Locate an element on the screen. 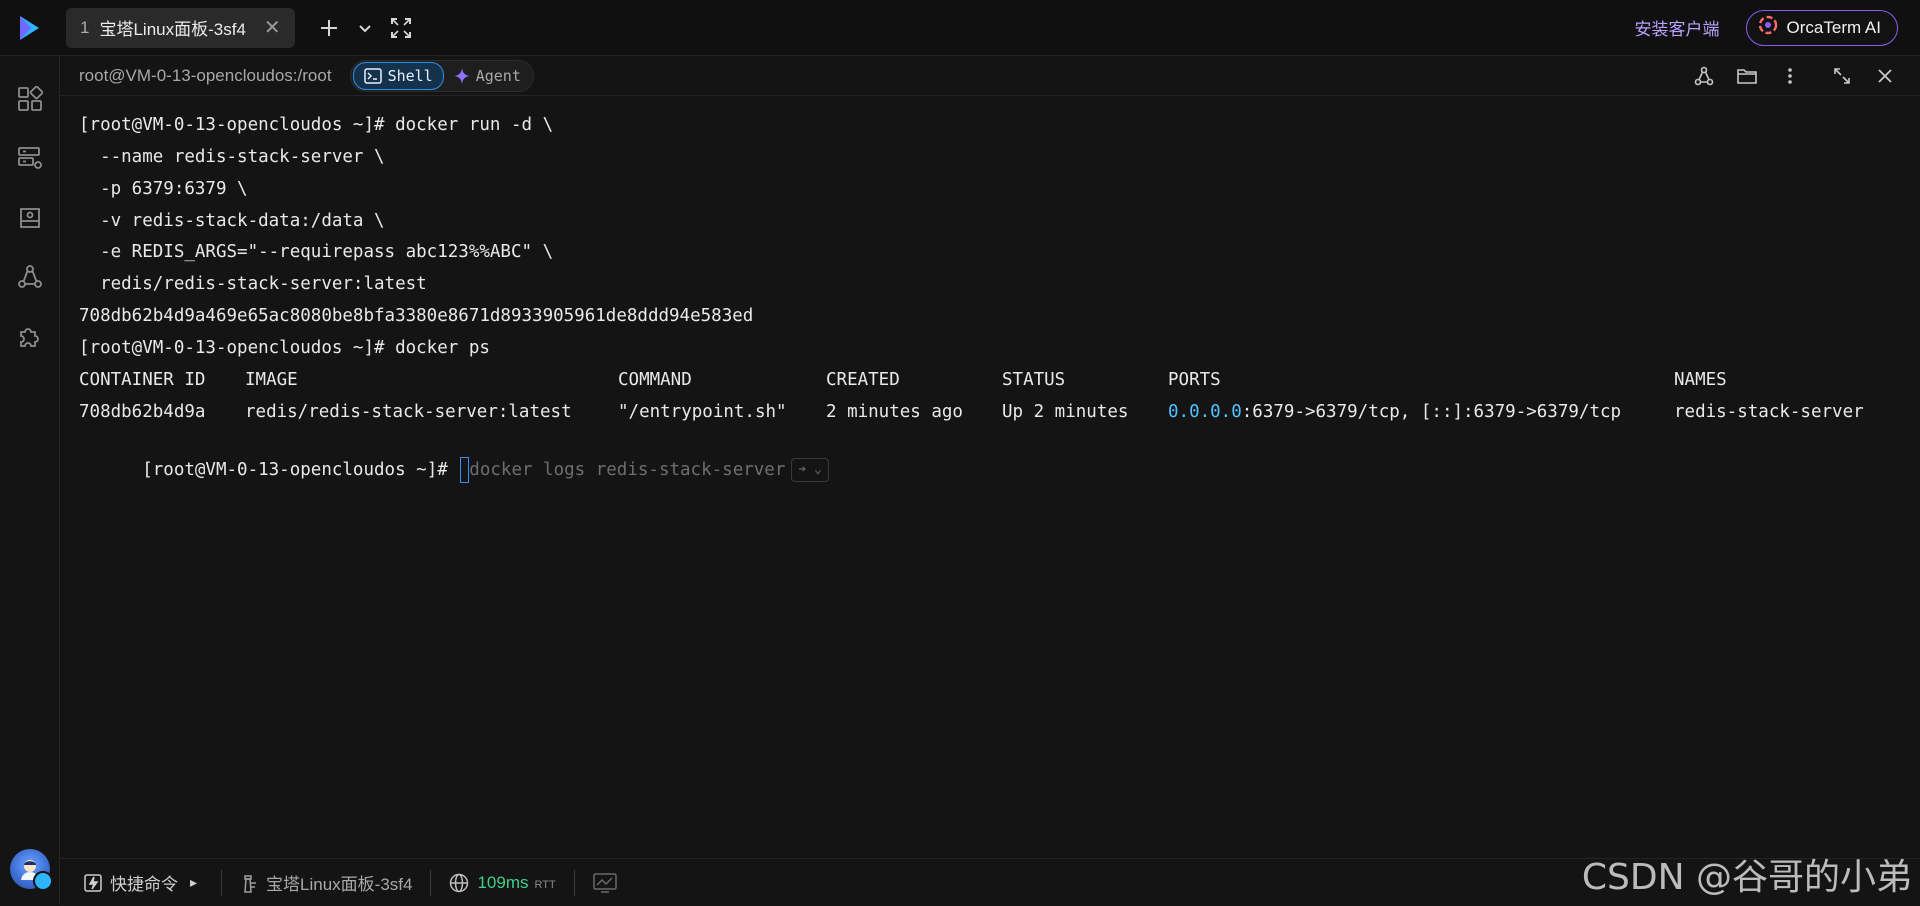 The height and width of the screenshot is (906, 1920). monitor-chart-icon is located at coordinates (604, 882).